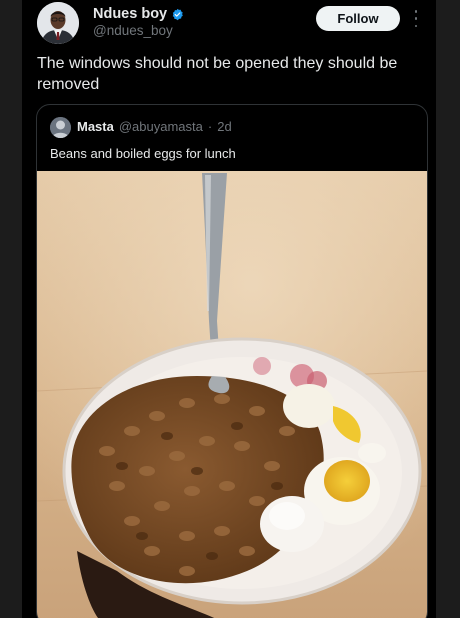  I want to click on quoted-text: Beans and boiled eggs for lunch, so click(143, 153).